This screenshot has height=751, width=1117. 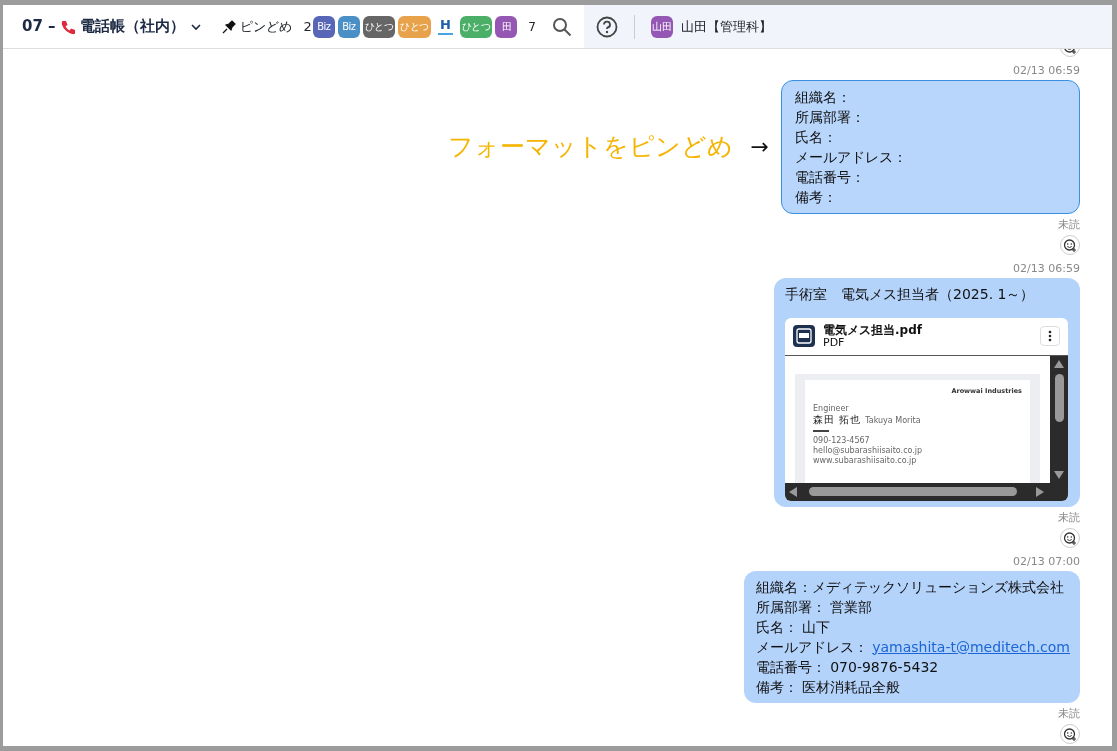 I want to click on email-text: hello@subarashiisaito.co.jp, so click(x=868, y=450).